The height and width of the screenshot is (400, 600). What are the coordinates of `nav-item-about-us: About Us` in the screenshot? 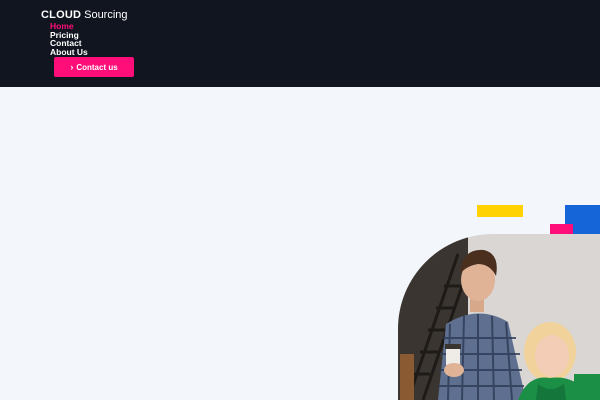 It's located at (69, 52).